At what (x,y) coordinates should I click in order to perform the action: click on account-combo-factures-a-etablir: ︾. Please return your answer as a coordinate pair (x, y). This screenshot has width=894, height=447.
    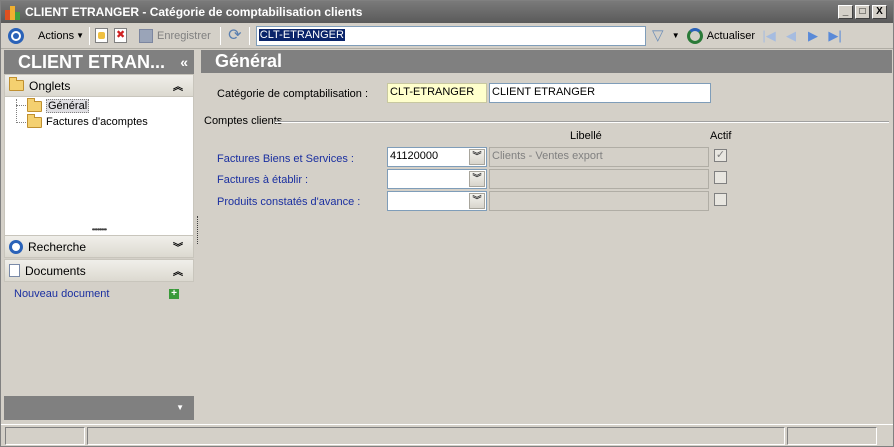
    Looking at the image, I should click on (437, 179).